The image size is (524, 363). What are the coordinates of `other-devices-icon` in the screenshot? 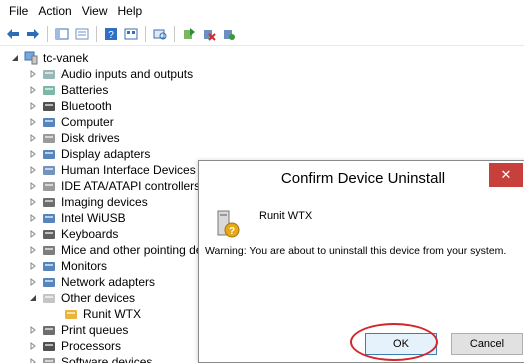 It's located at (49, 298).